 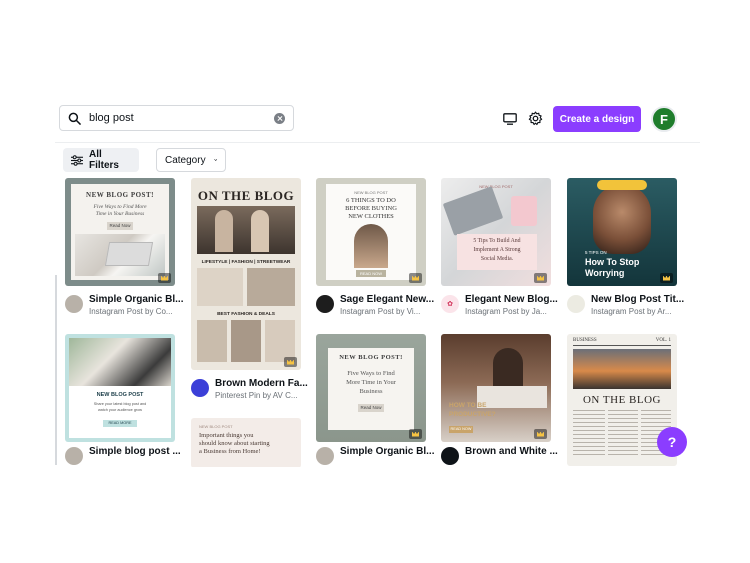 What do you see at coordinates (371, 382) in the screenshot?
I see `thumb-text: More Time in Your` at bounding box center [371, 382].